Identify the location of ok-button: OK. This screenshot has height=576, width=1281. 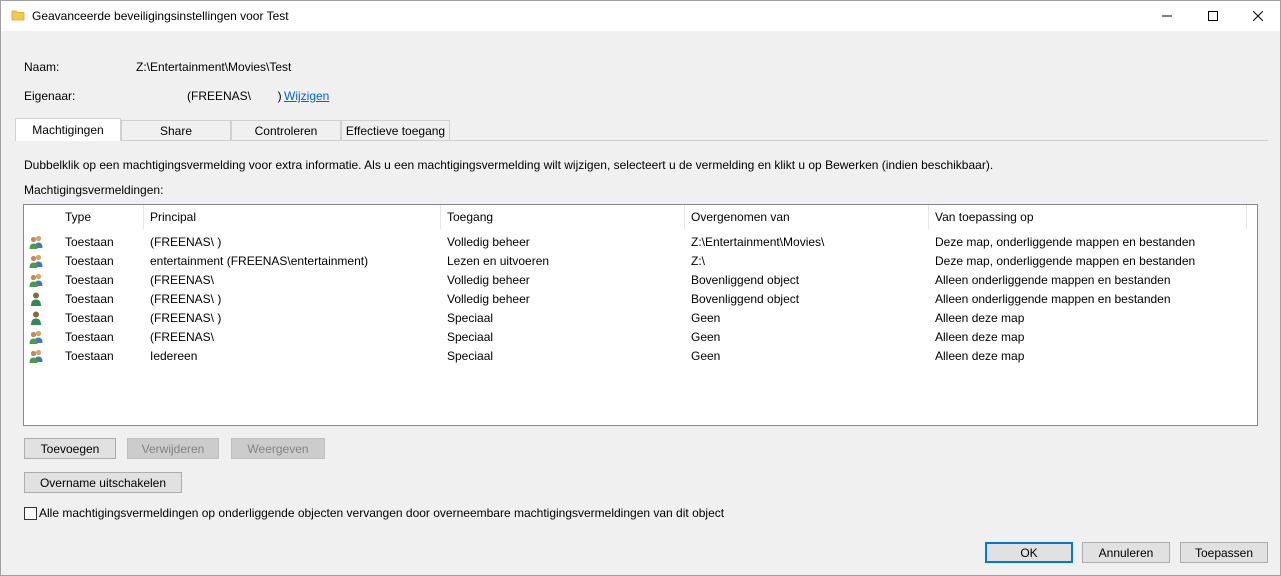
(1029, 552).